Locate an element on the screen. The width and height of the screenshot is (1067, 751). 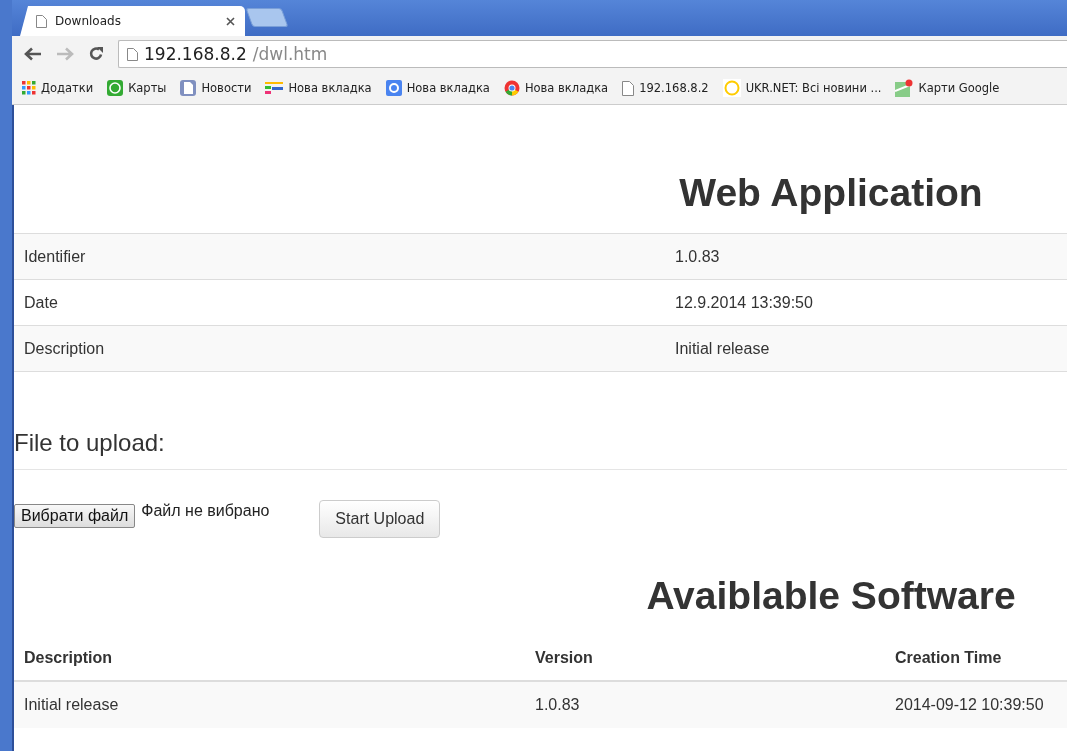
table-cell-text: Date is located at coordinates (41, 302).